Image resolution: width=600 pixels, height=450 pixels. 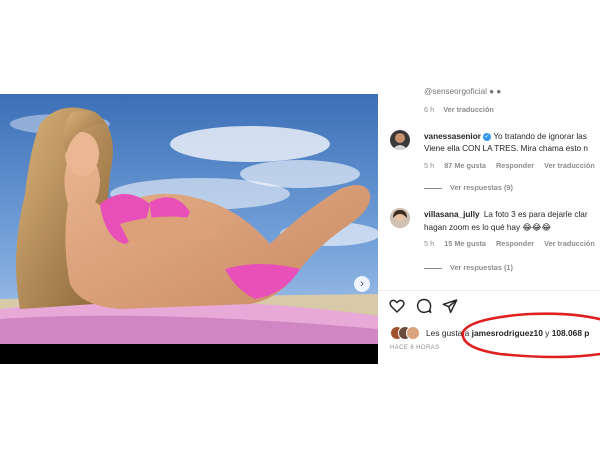 What do you see at coordinates (413, 333) in the screenshot?
I see `liker-avatar` at bounding box center [413, 333].